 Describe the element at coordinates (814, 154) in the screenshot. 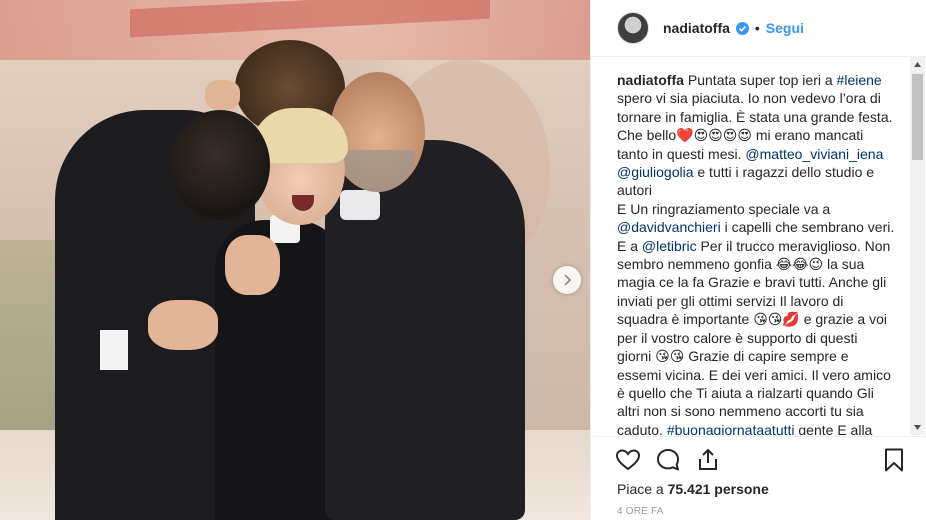

I see `caption-tag-link: @matteo_viviani_iena` at that location.